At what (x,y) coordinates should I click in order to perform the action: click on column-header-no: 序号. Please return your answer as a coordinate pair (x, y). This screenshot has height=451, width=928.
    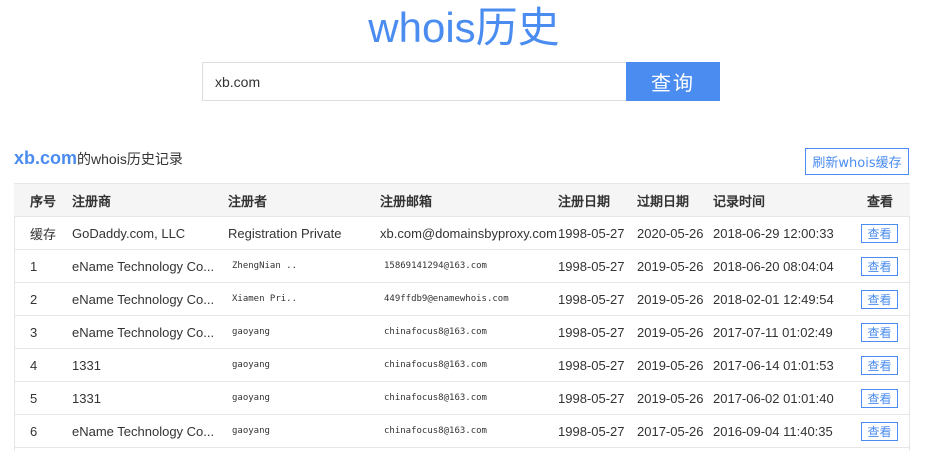
    Looking at the image, I should click on (43, 200).